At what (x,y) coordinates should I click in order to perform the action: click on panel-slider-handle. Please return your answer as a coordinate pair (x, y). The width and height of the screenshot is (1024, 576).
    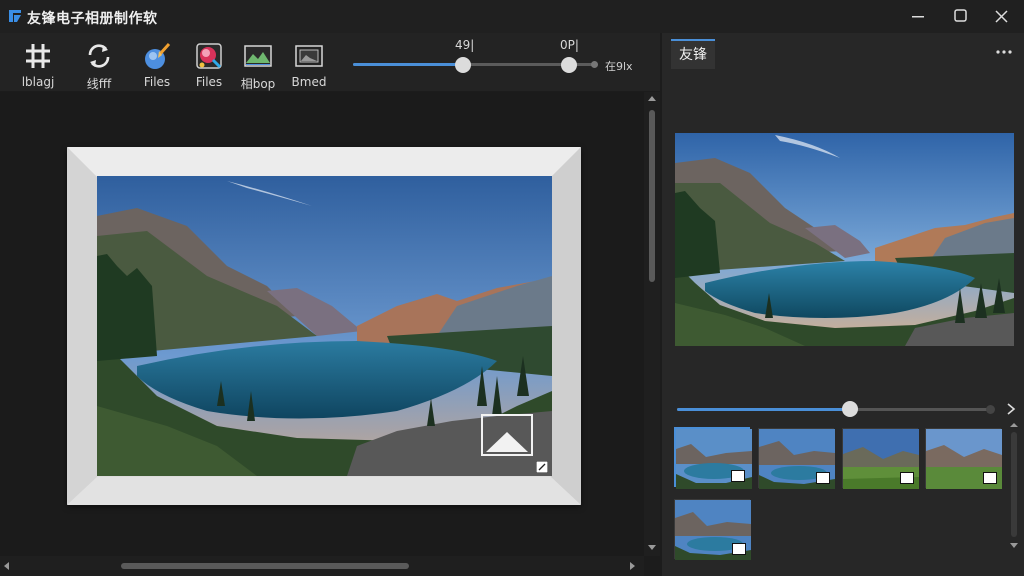
    Looking at the image, I should click on (849, 409).